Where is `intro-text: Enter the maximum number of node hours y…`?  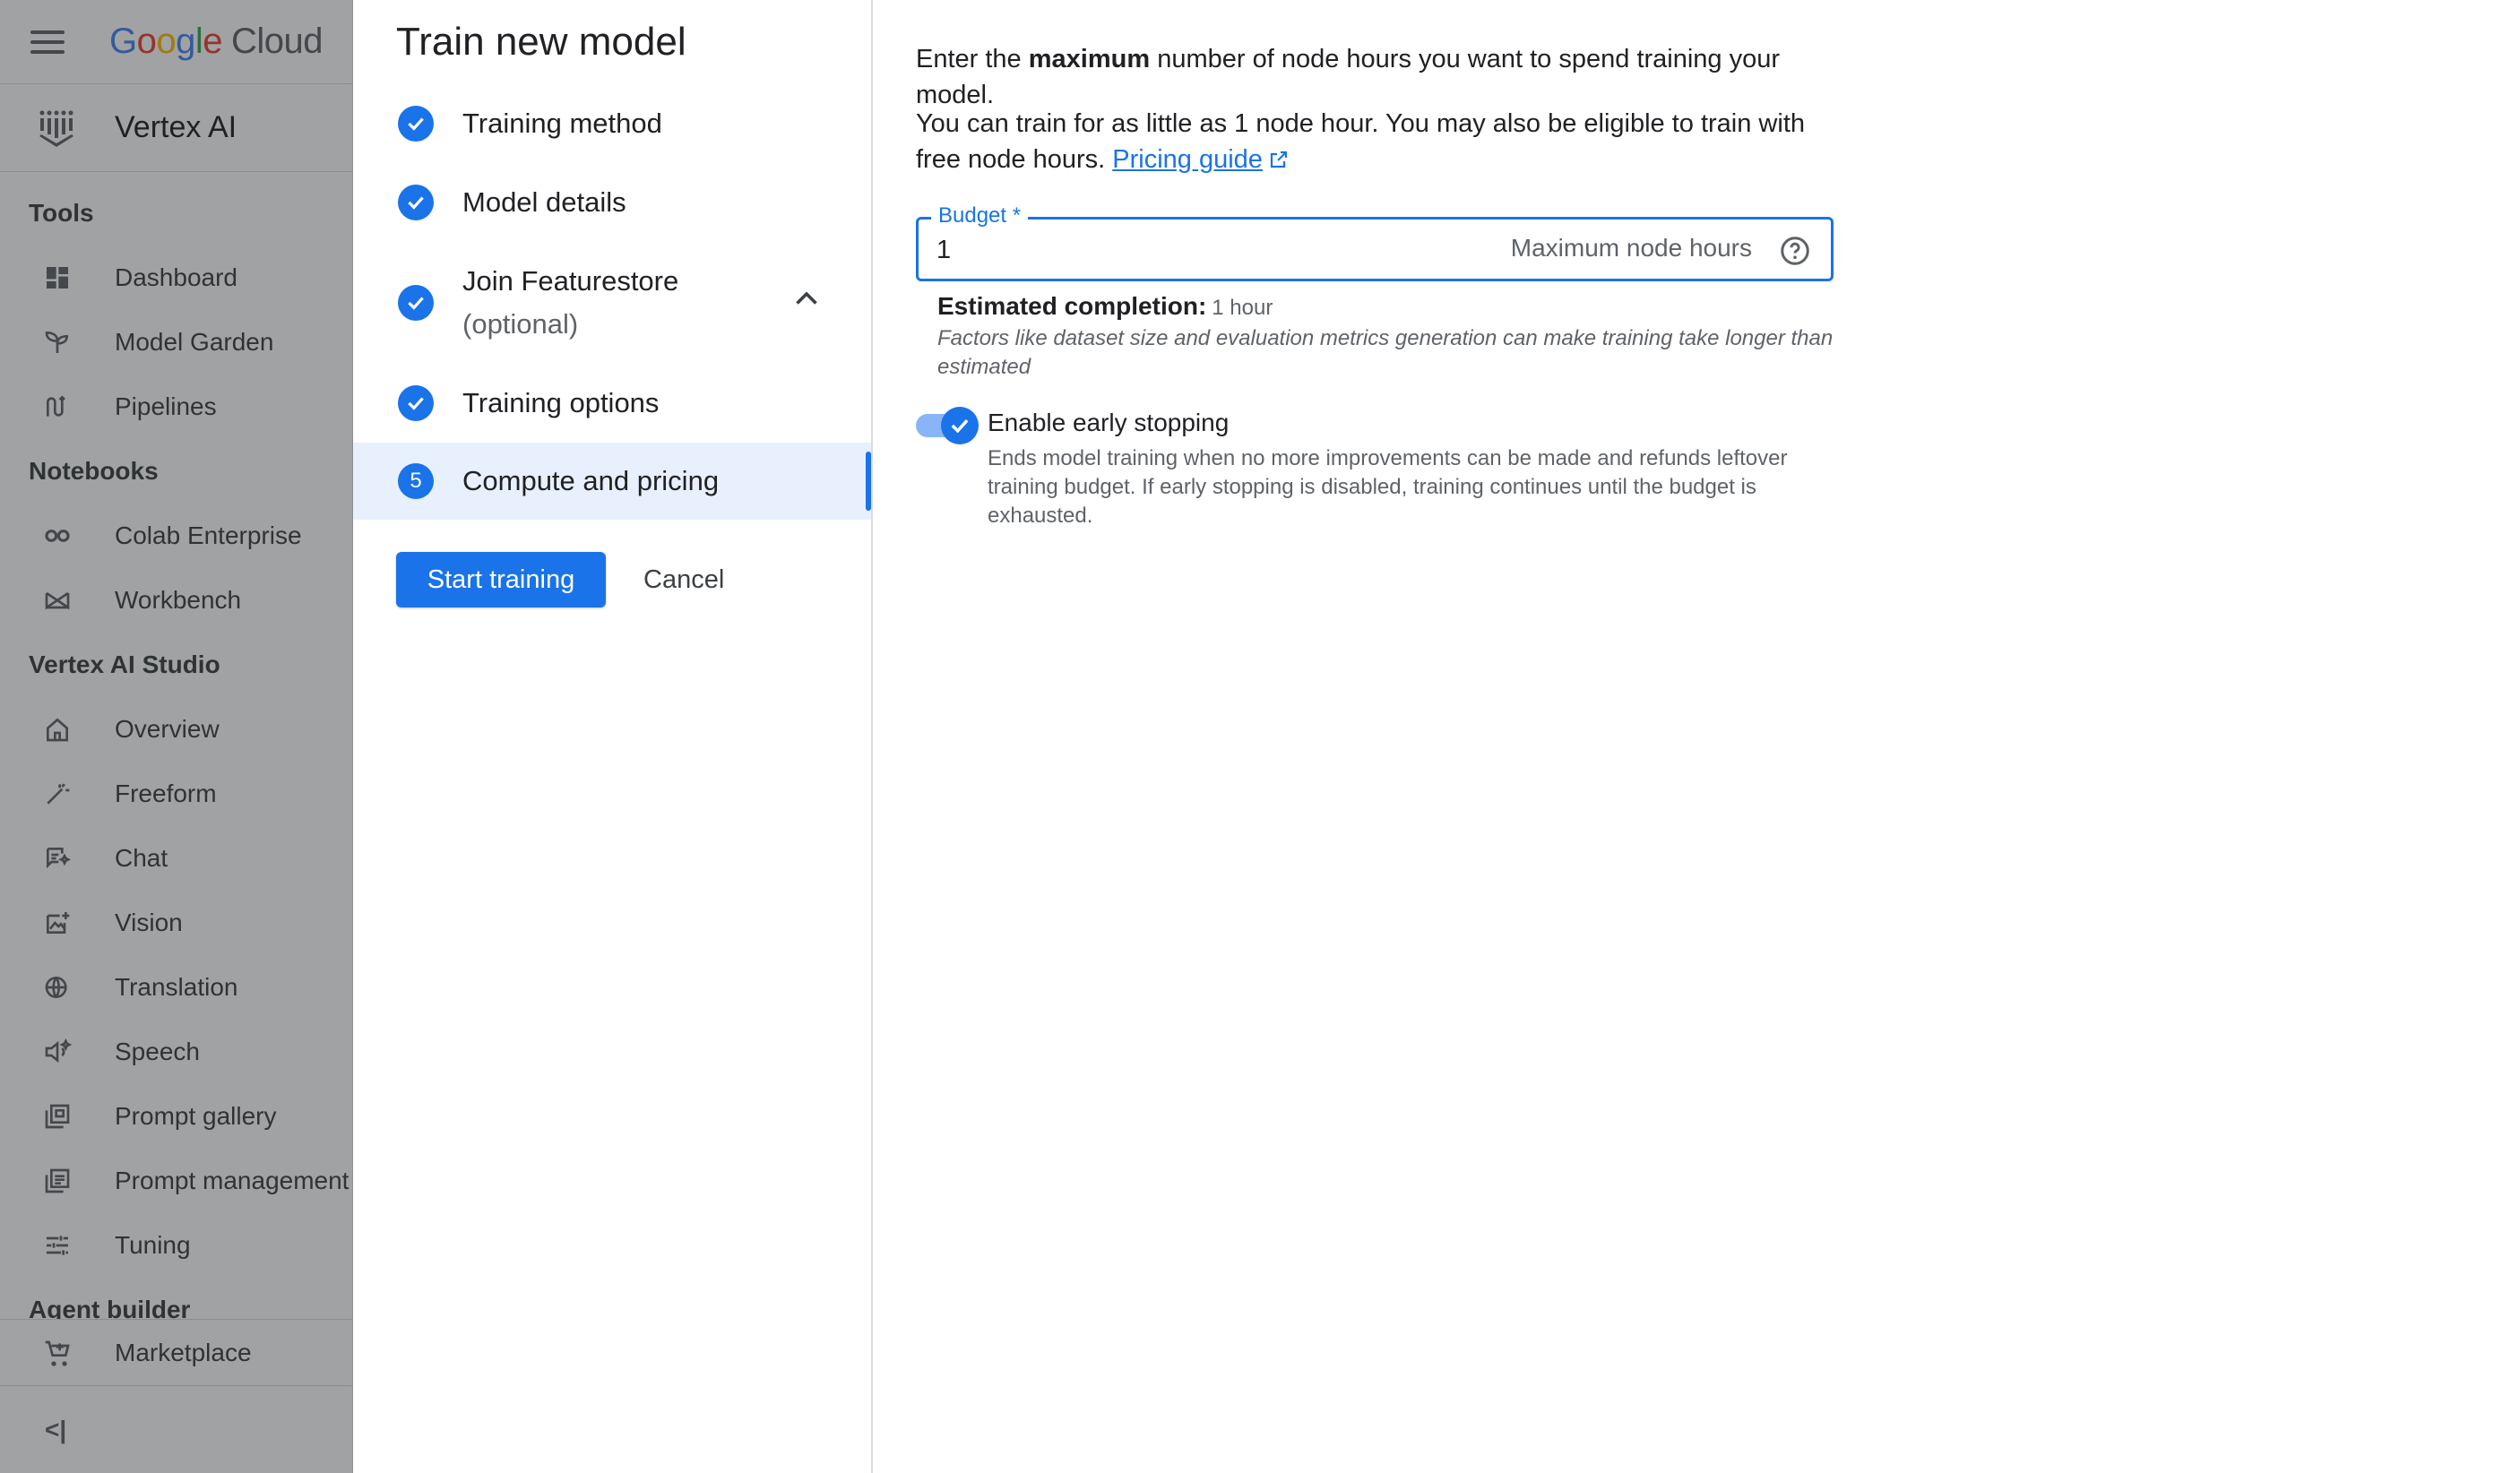
intro-text: Enter the maximum number of node hours y… is located at coordinates (1382, 77).